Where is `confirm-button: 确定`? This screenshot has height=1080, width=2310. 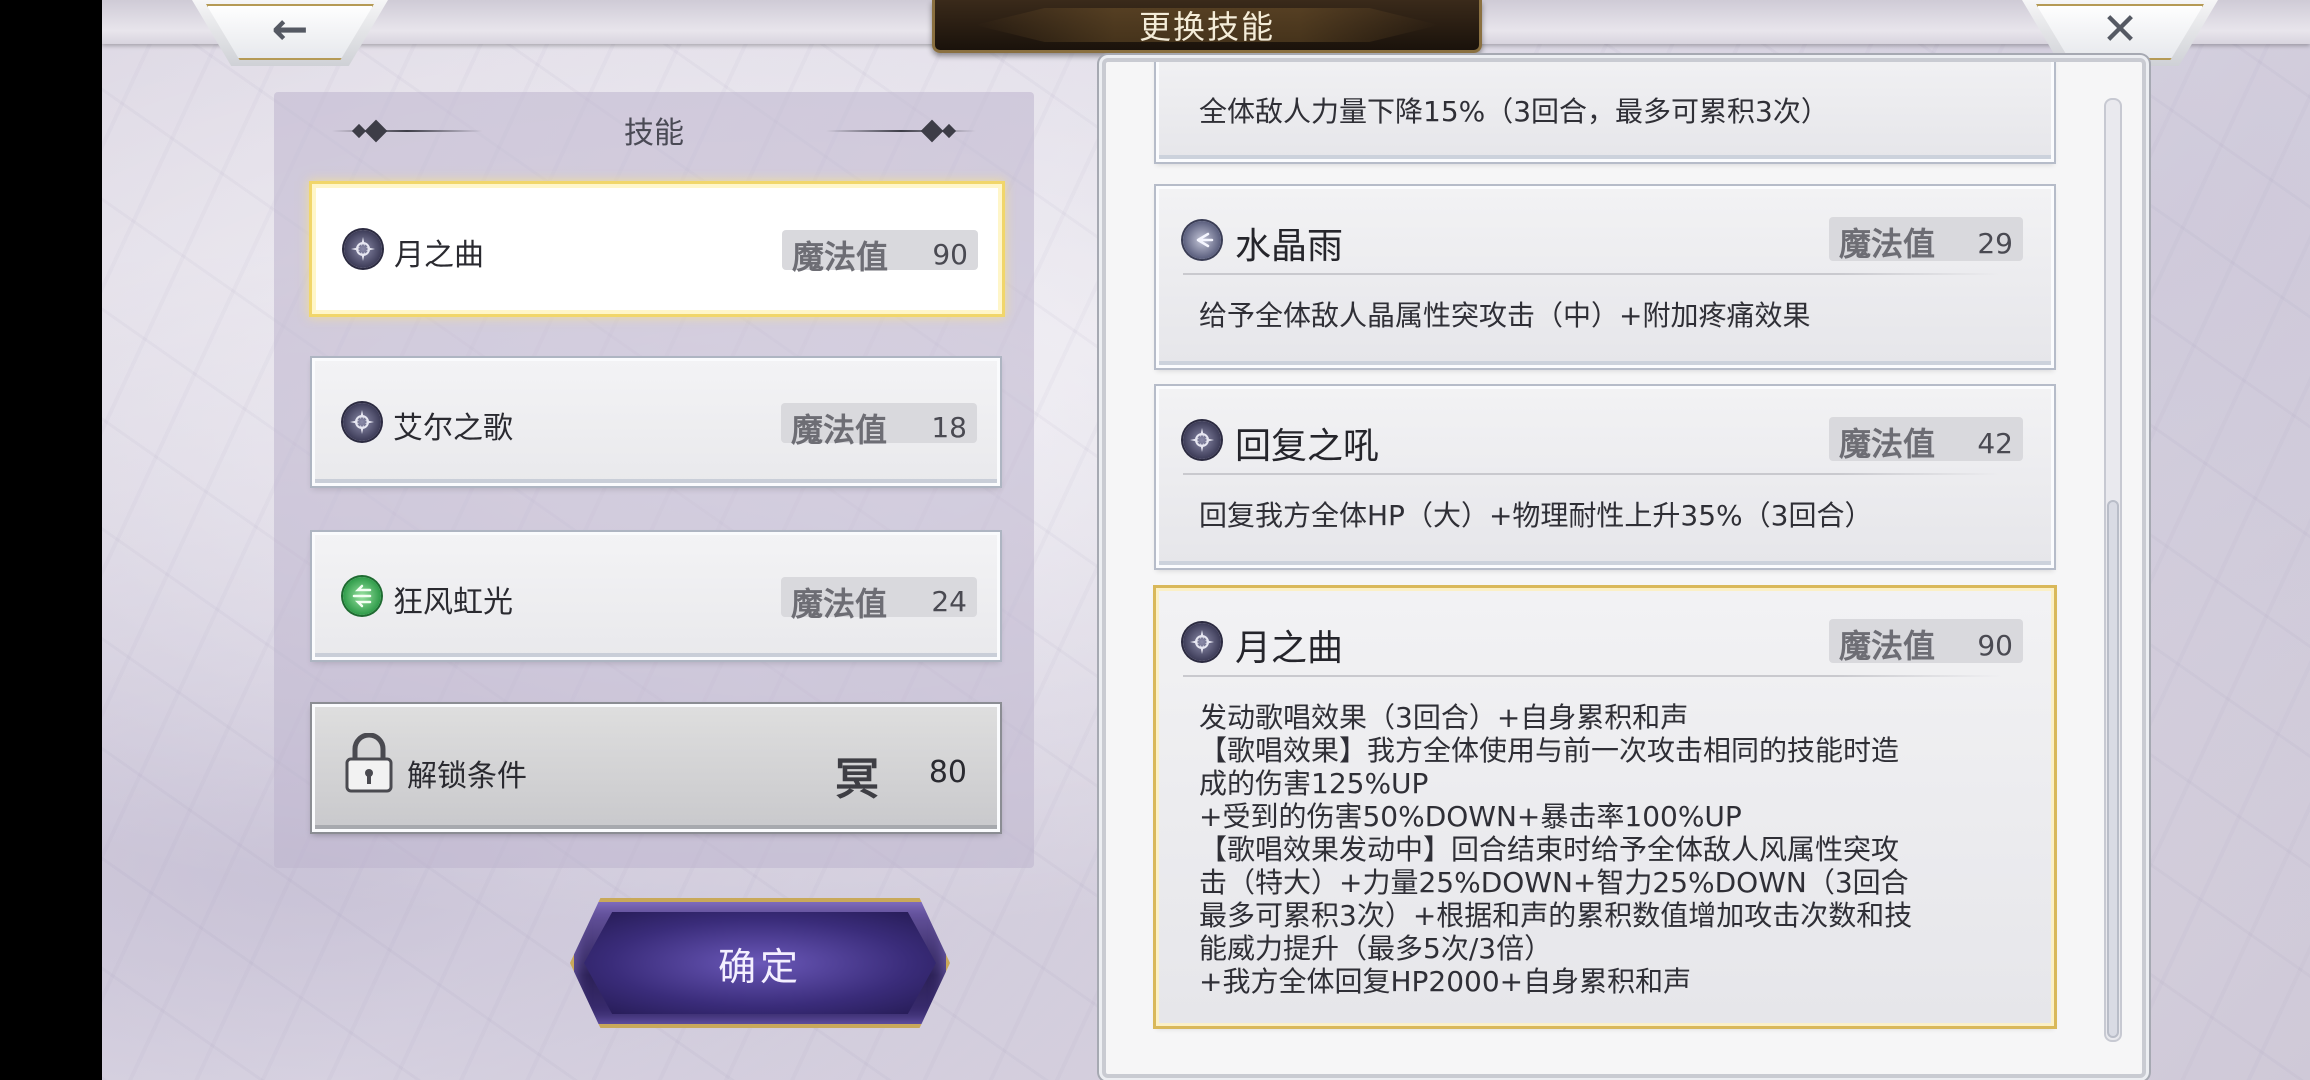 confirm-button: 确定 is located at coordinates (760, 963).